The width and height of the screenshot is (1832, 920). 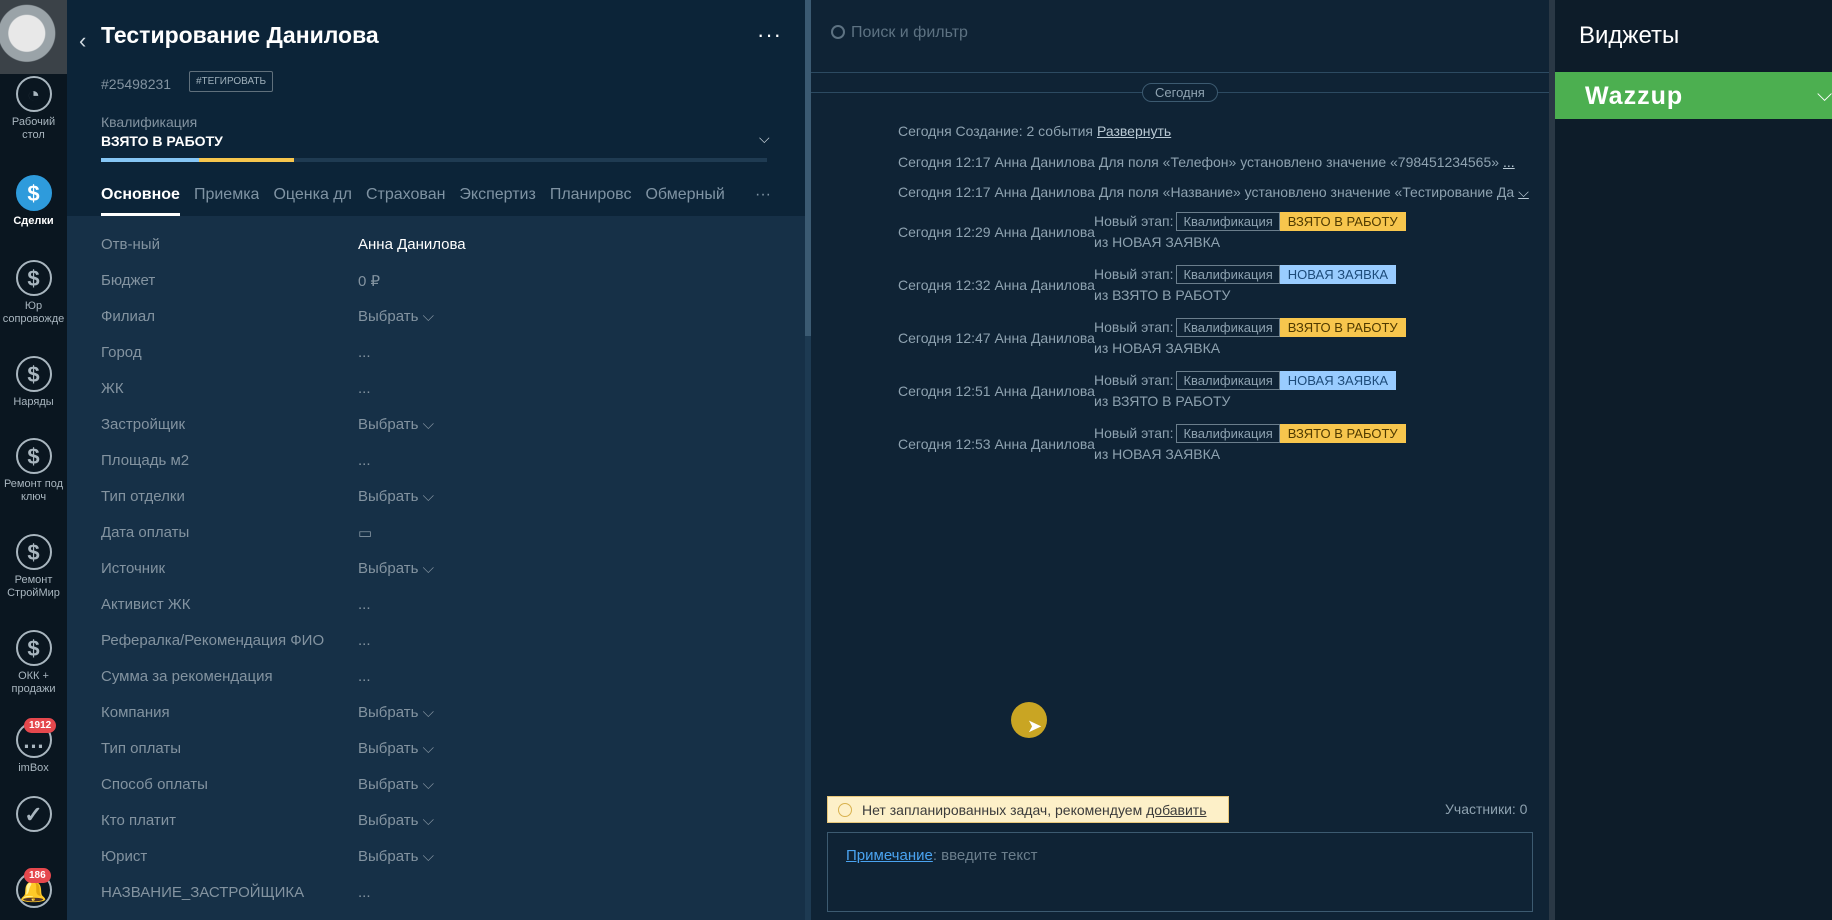 I want to click on dollar-icon: $, so click(x=33, y=278).